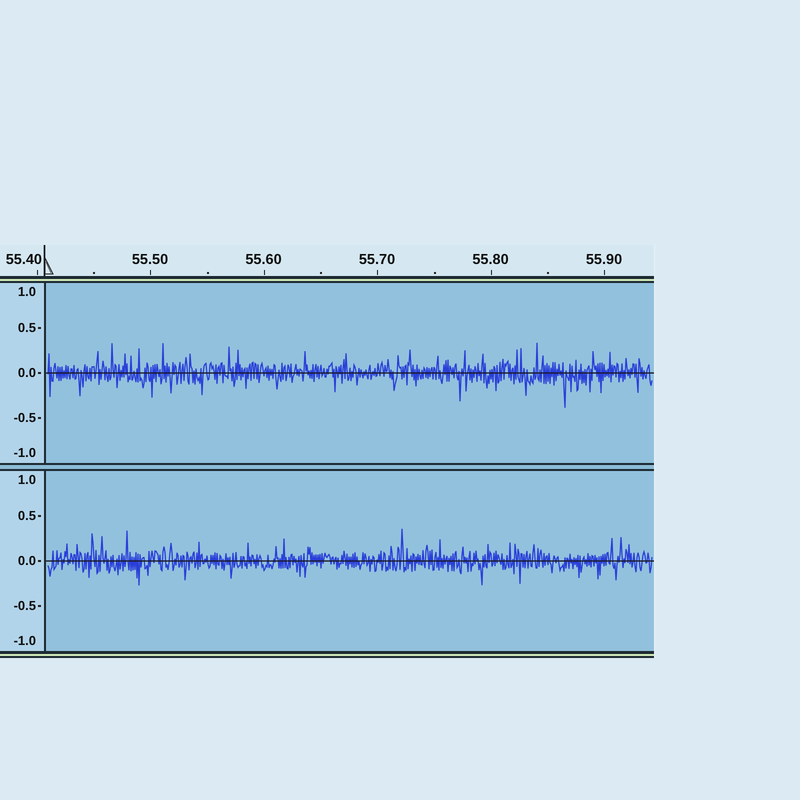 The image size is (800, 800). Describe the element at coordinates (24, 260) in the screenshot. I see `time-label: 55.40` at that location.